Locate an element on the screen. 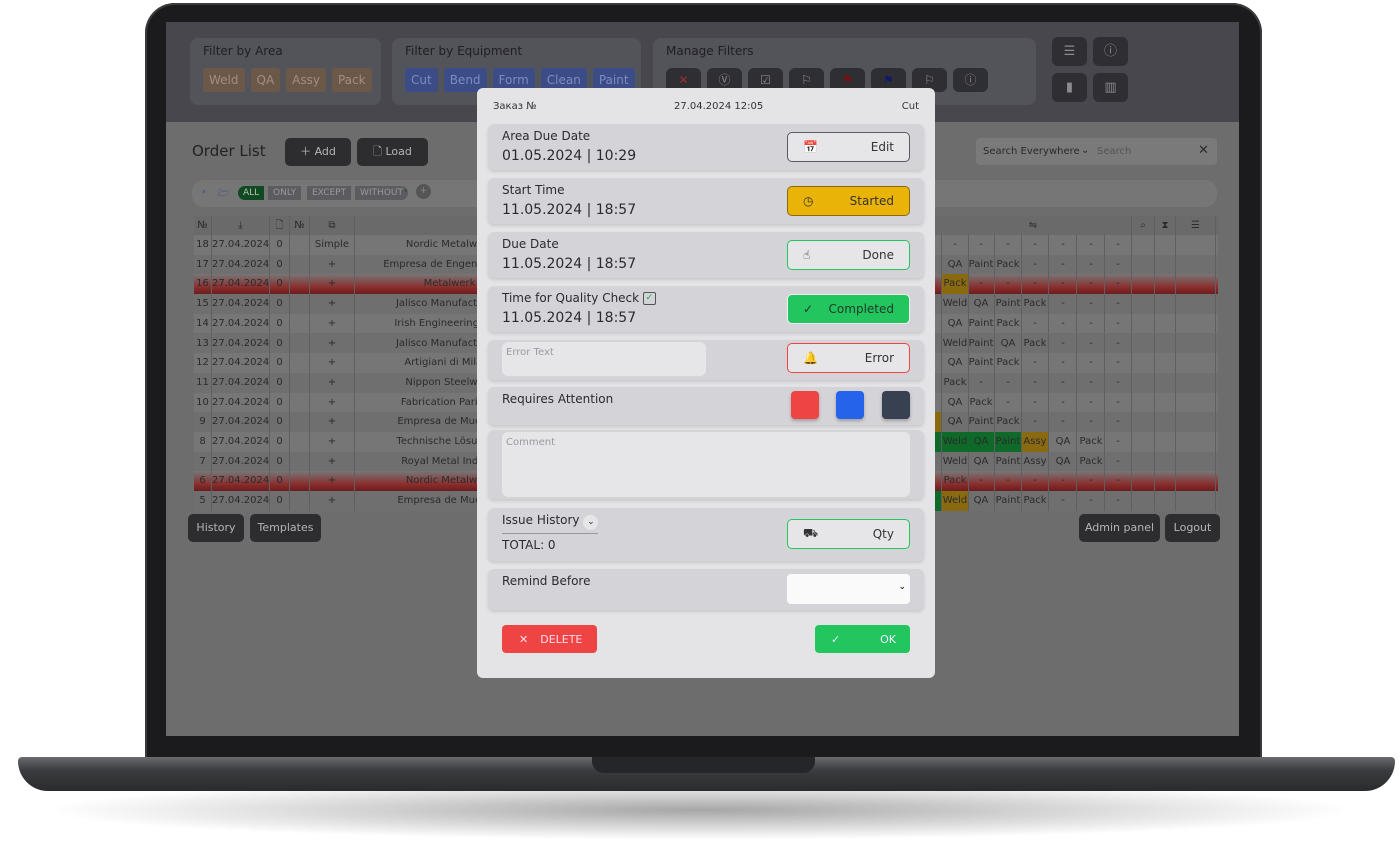  area-filter-panel: Filter by Area Weld QA Assy Pack is located at coordinates (285, 71).